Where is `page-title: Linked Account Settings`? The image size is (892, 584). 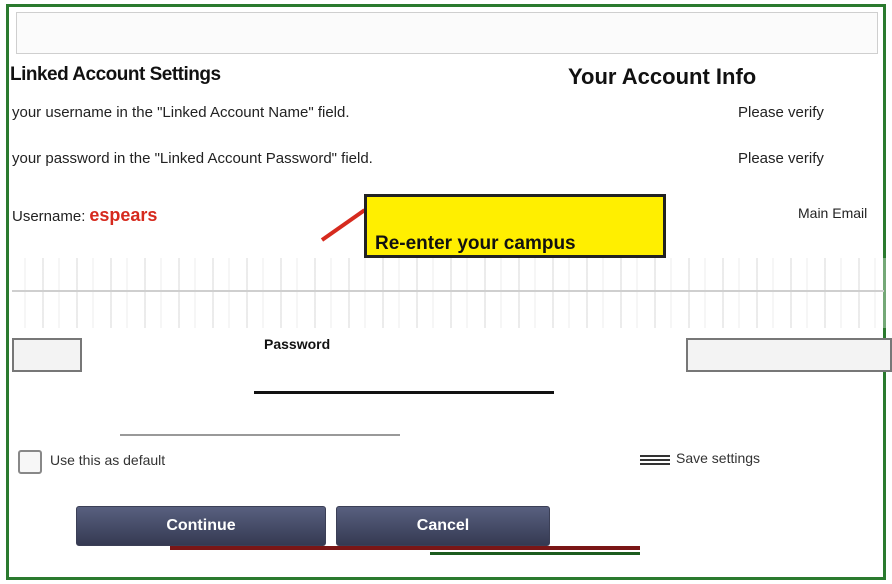 page-title: Linked Account Settings is located at coordinates (115, 74).